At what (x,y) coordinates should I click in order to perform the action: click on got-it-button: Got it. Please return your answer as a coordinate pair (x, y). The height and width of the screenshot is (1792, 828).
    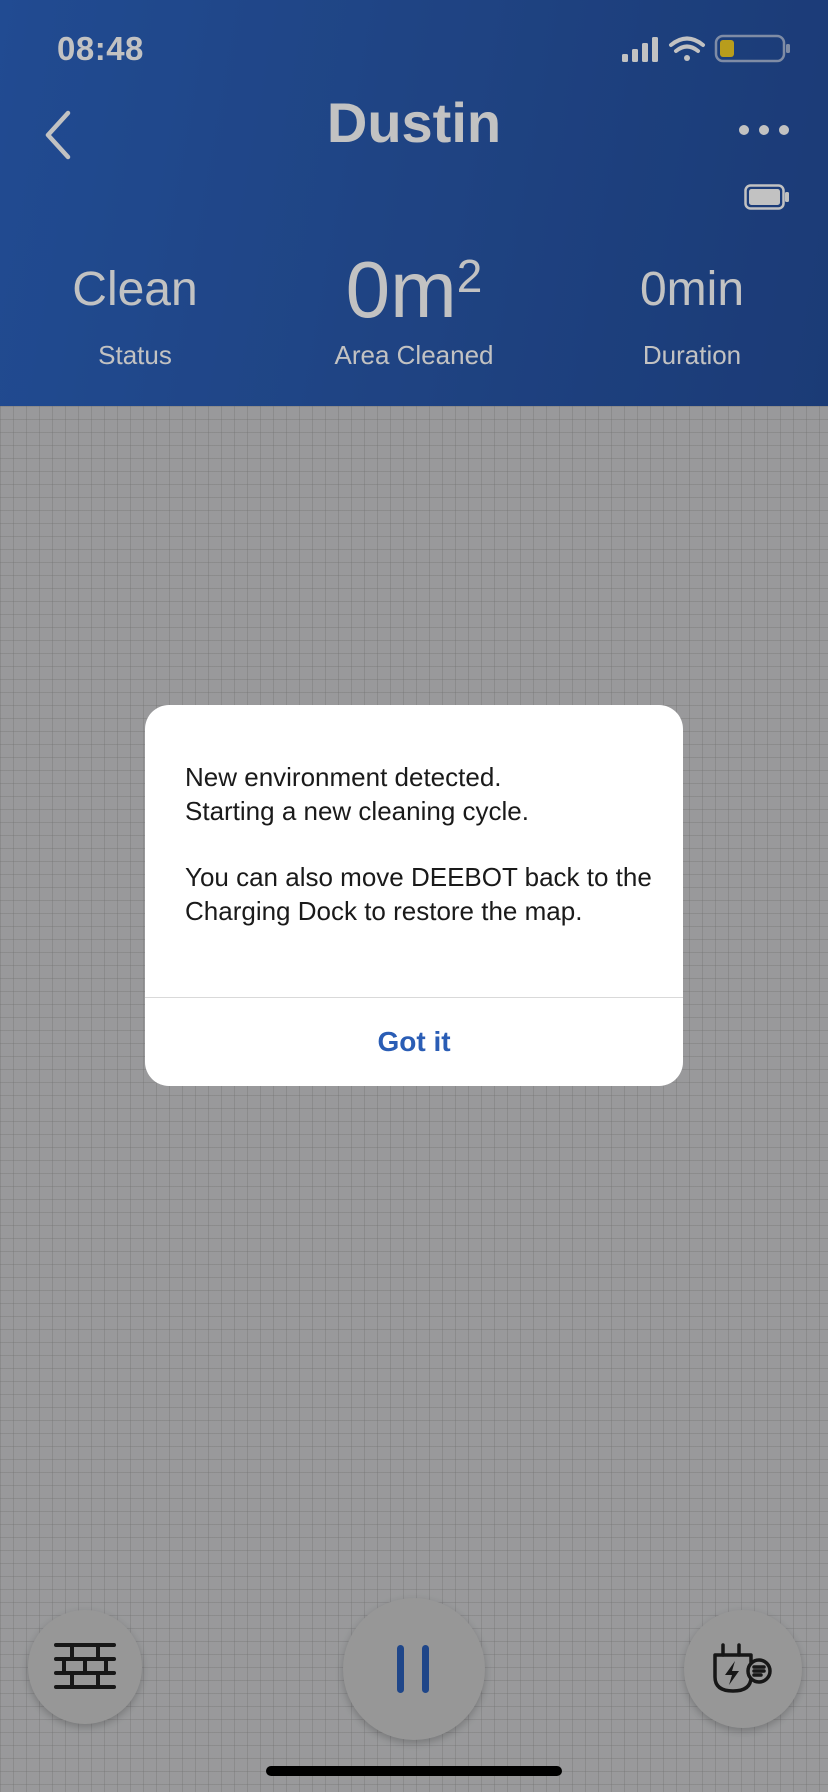
    Looking at the image, I should click on (414, 1042).